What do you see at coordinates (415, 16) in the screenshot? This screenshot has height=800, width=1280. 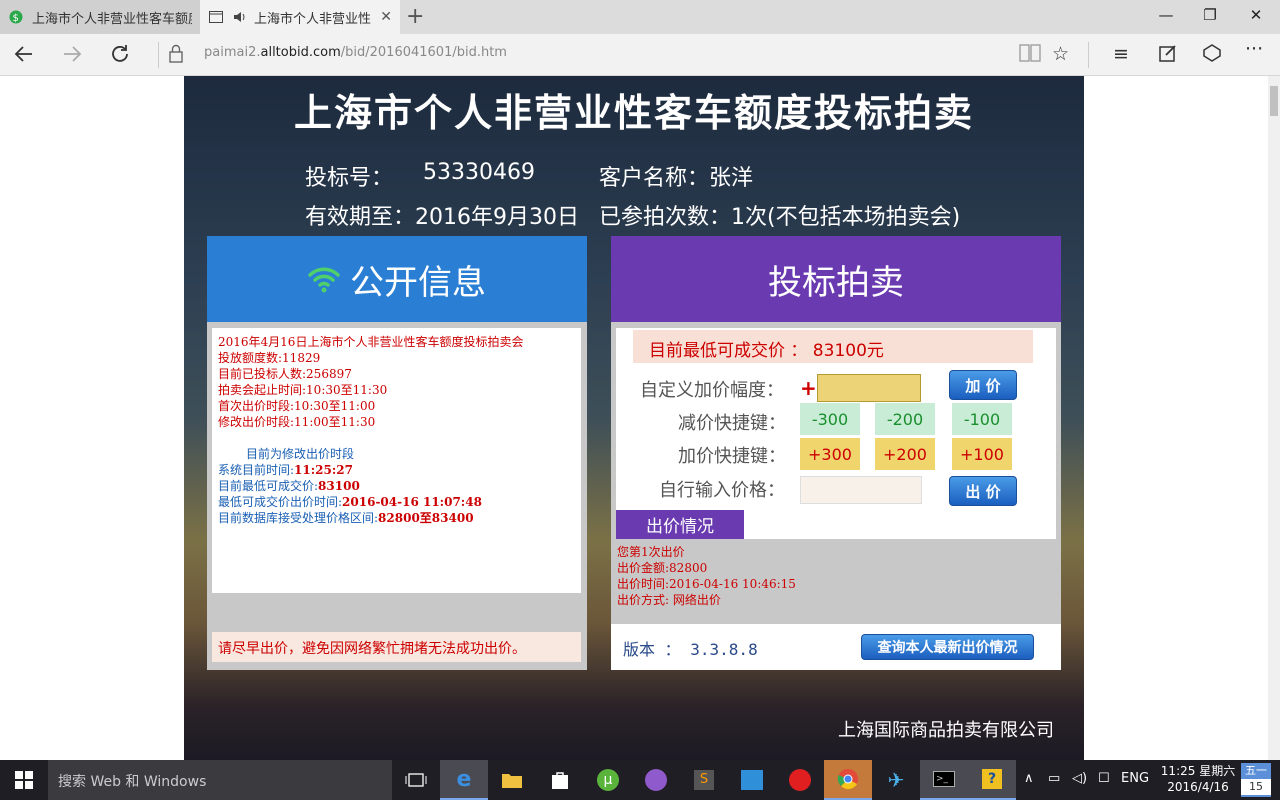 I see `new-tab-icon: +` at bounding box center [415, 16].